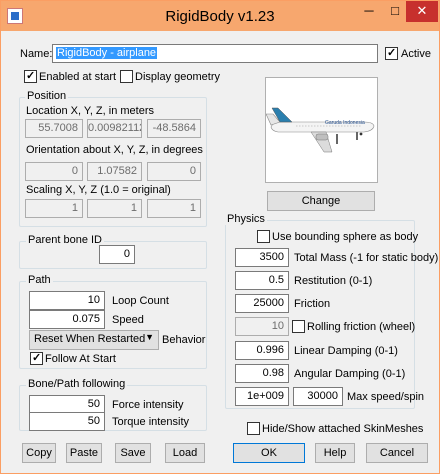 This screenshot has height=474, width=440. Describe the element at coordinates (84, 453) in the screenshot. I see `paste-button: Paste` at that location.